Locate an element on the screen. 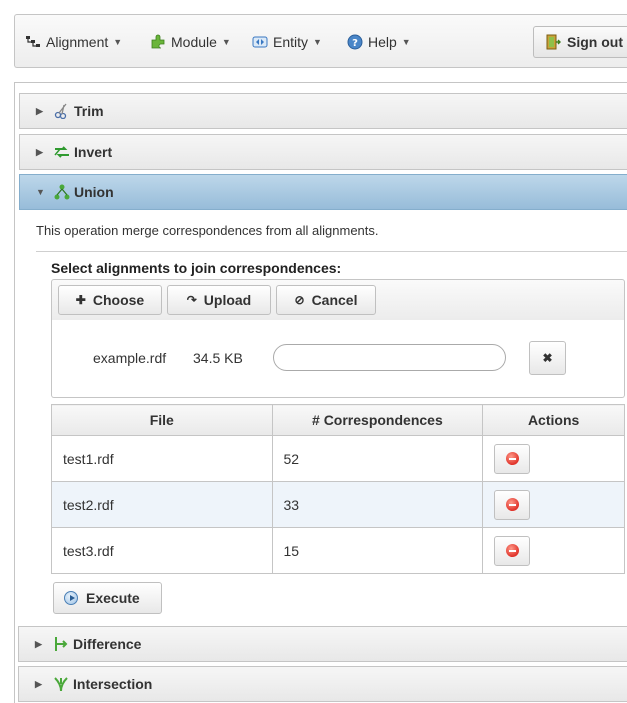 The image size is (627, 703). panel-header-difference: ▶ Difference is located at coordinates (322, 644).